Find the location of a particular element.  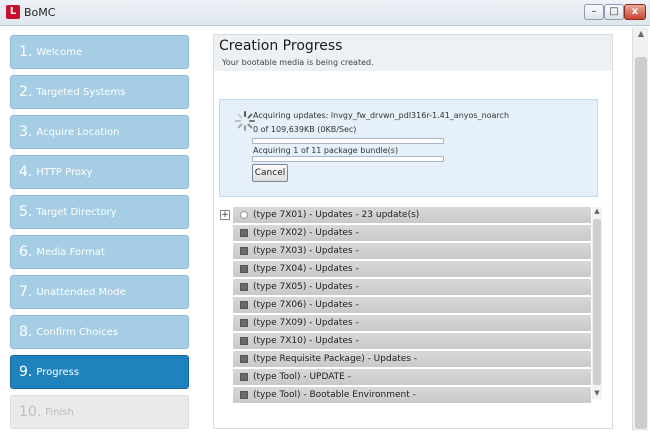

step-media-format: 6. Media Format is located at coordinates (99, 252).